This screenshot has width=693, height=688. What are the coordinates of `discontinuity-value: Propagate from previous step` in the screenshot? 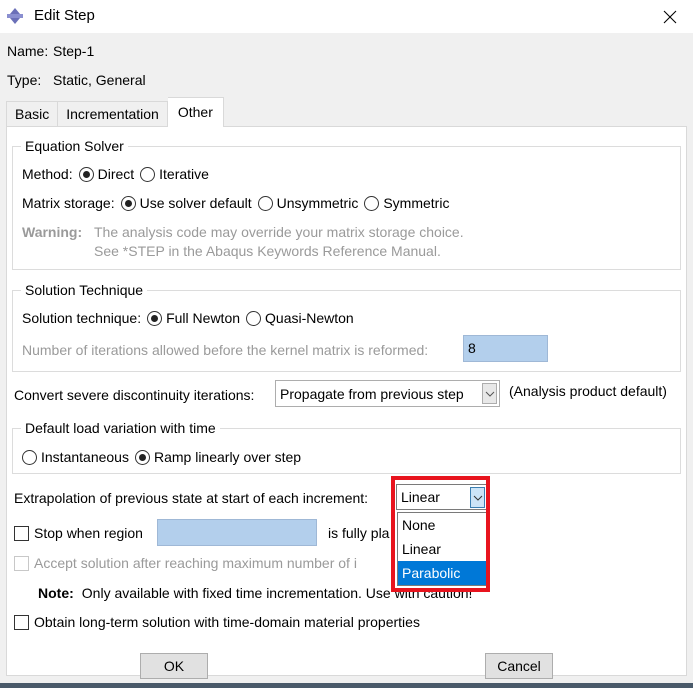 It's located at (372, 393).